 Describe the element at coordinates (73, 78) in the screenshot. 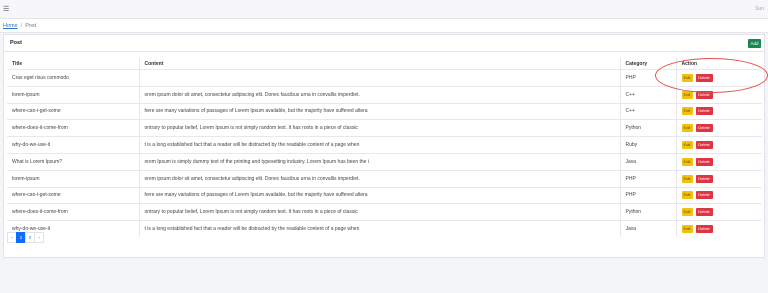

I see `cell-title: Cras eget risus commodo` at that location.